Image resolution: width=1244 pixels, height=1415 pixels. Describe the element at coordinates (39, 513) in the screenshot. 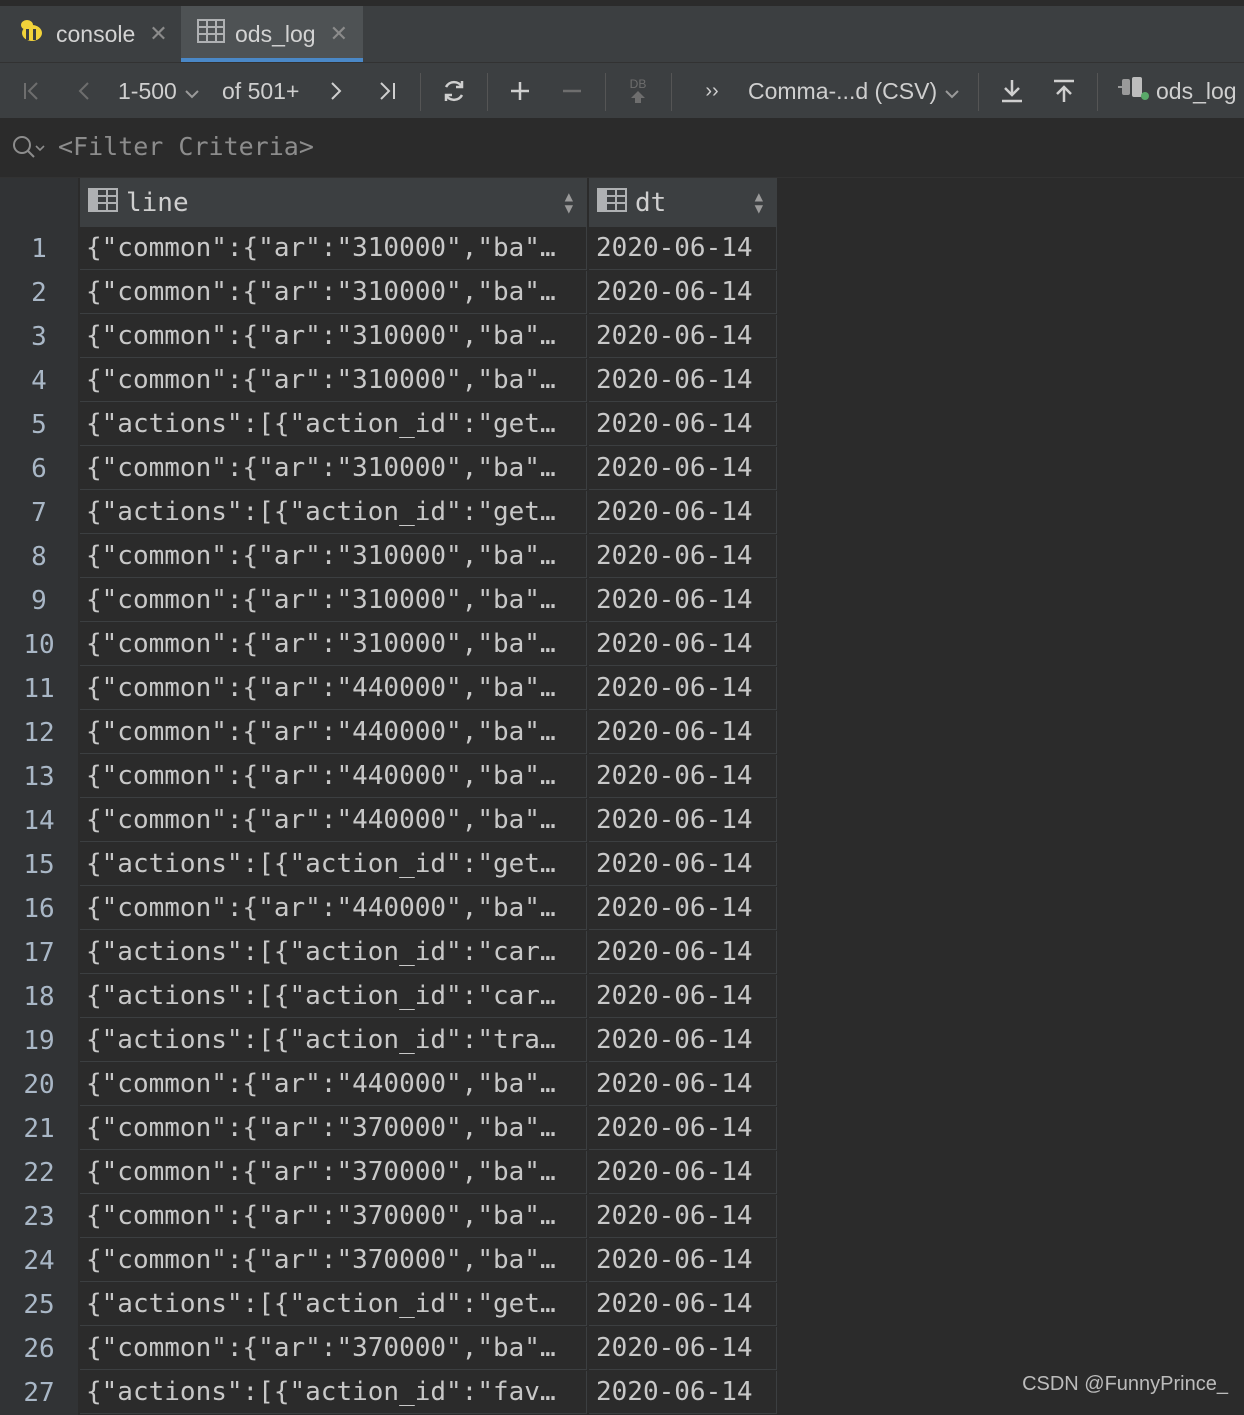

I see `row-number: 7` at that location.